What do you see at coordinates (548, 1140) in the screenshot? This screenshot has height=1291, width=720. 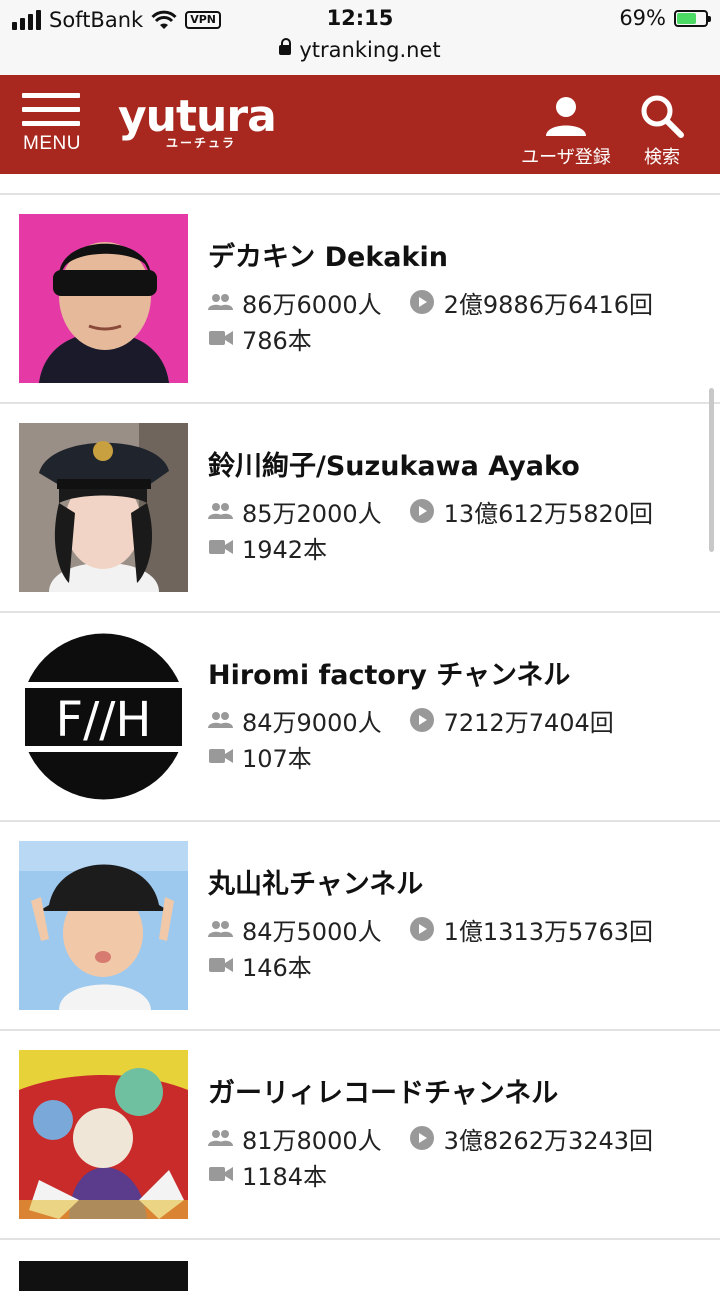 I see `view-count: 3億8262万3243回` at bounding box center [548, 1140].